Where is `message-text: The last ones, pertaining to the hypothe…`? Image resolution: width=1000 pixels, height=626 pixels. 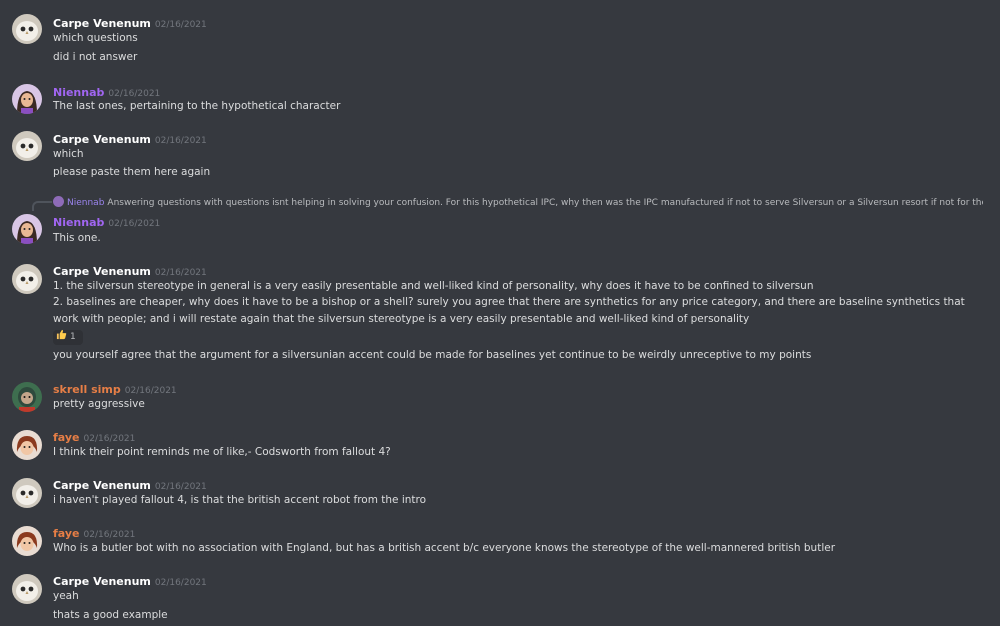
message-text: The last ones, pertaining to the hypothe… is located at coordinates (197, 106).